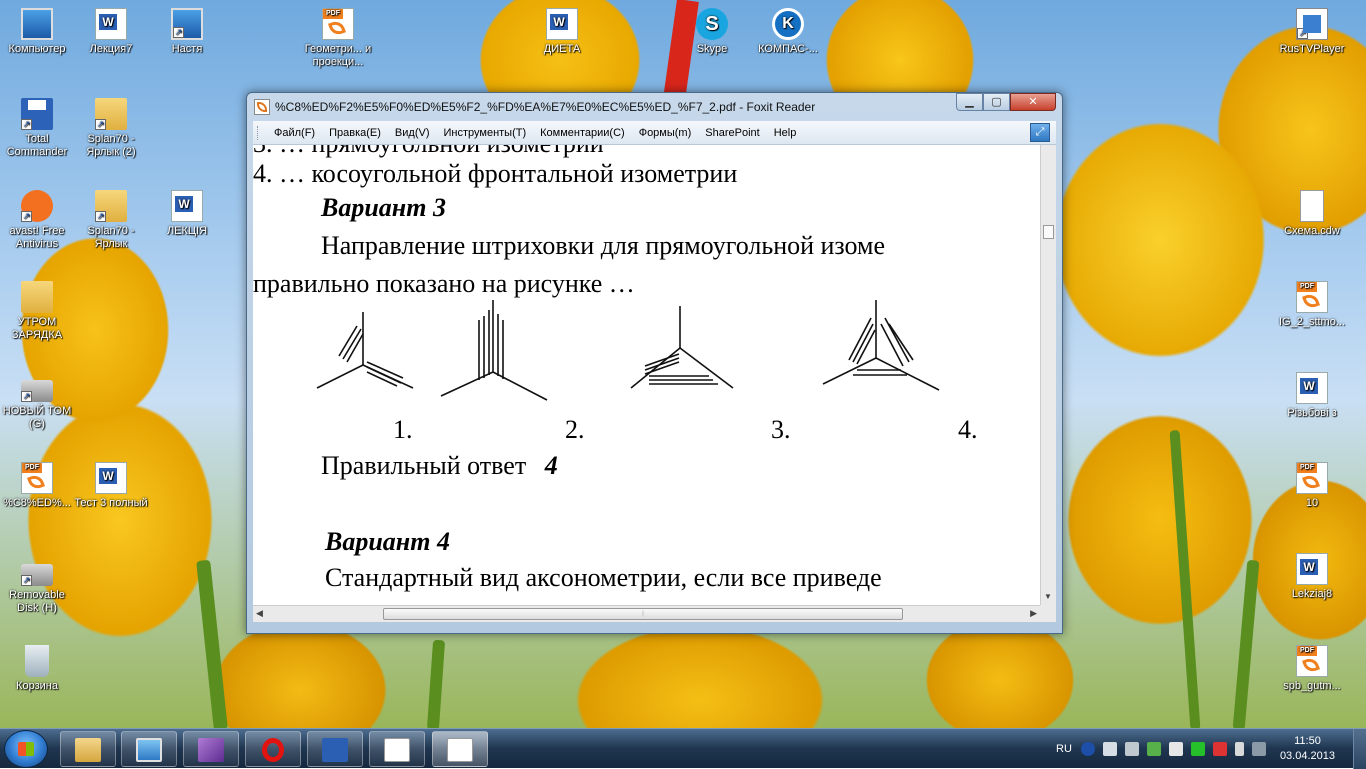 The image size is (1366, 769). What do you see at coordinates (37, 220) in the screenshot?
I see `desktop-icon-avast: ↗ avast! Free Antivirus` at bounding box center [37, 220].